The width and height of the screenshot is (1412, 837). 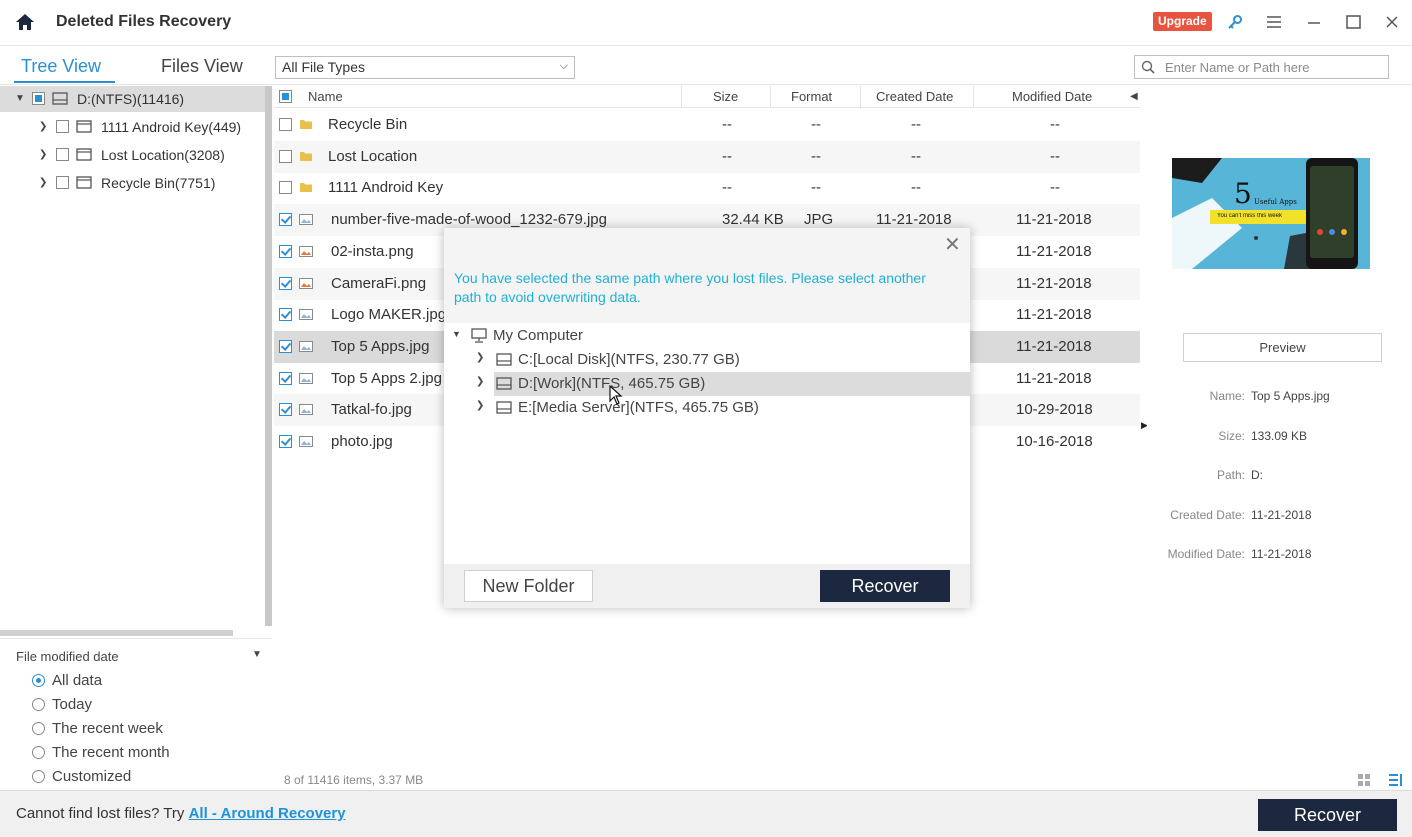 I want to click on folder-outline-icon, so click(x=84, y=154).